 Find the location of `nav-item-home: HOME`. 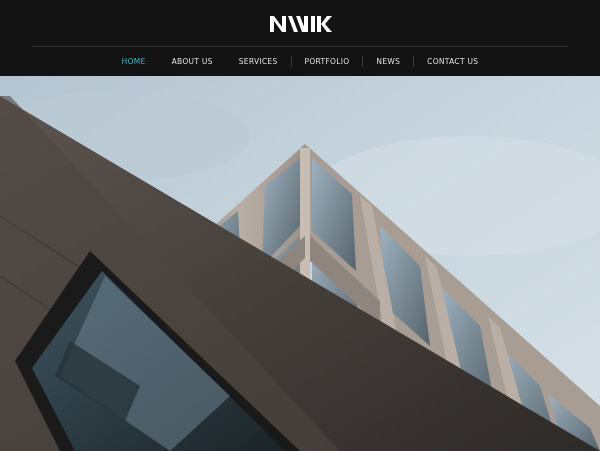

nav-item-home: HOME is located at coordinates (134, 62).